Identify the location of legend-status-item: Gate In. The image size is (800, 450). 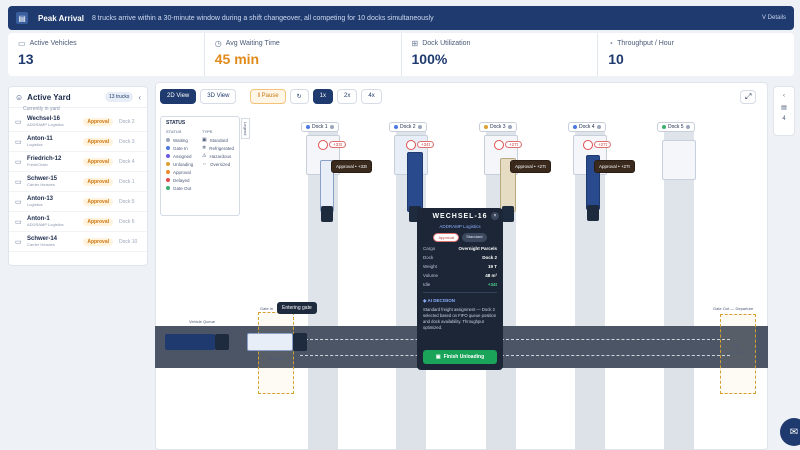
(180, 148).